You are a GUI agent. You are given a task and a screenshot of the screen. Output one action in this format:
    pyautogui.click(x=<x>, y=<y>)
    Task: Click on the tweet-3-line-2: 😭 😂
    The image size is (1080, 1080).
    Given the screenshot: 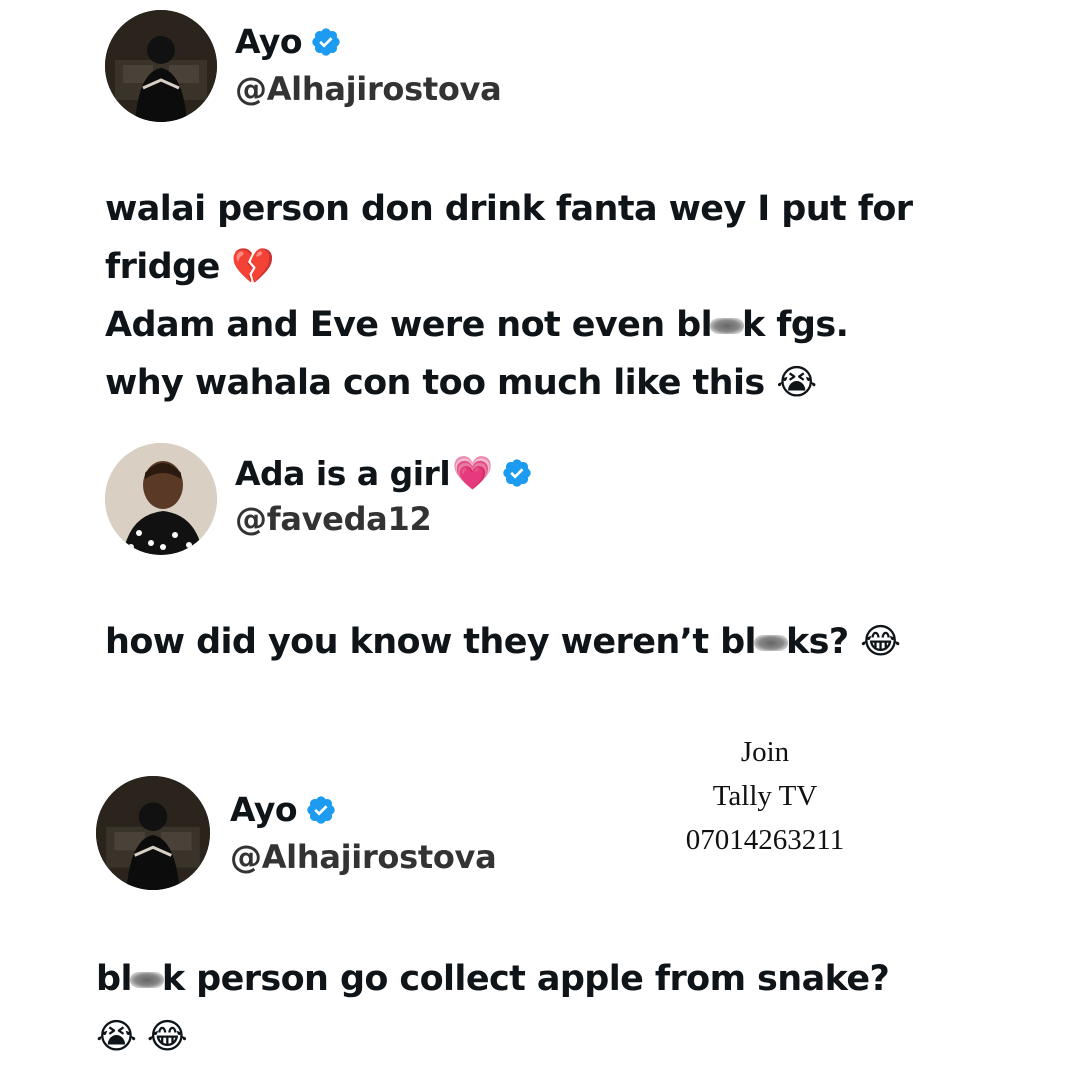 What is the action you would take?
    pyautogui.click(x=492, y=1037)
    